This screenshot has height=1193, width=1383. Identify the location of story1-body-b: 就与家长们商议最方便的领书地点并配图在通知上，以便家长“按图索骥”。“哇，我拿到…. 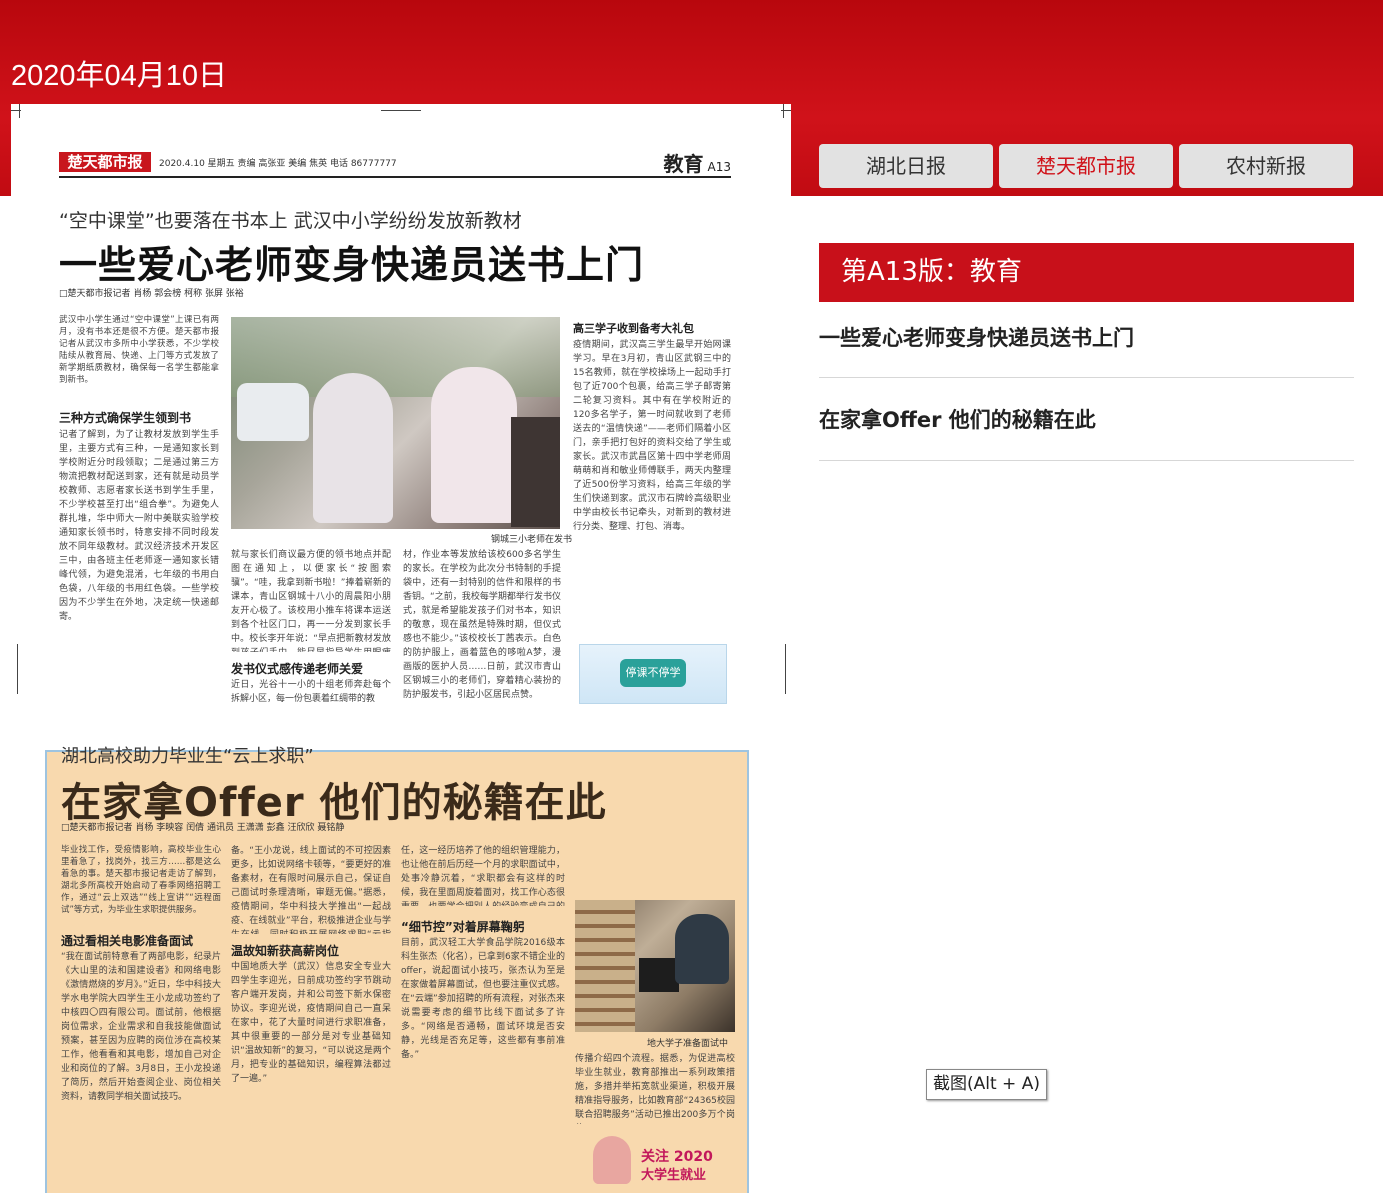
(311, 601).